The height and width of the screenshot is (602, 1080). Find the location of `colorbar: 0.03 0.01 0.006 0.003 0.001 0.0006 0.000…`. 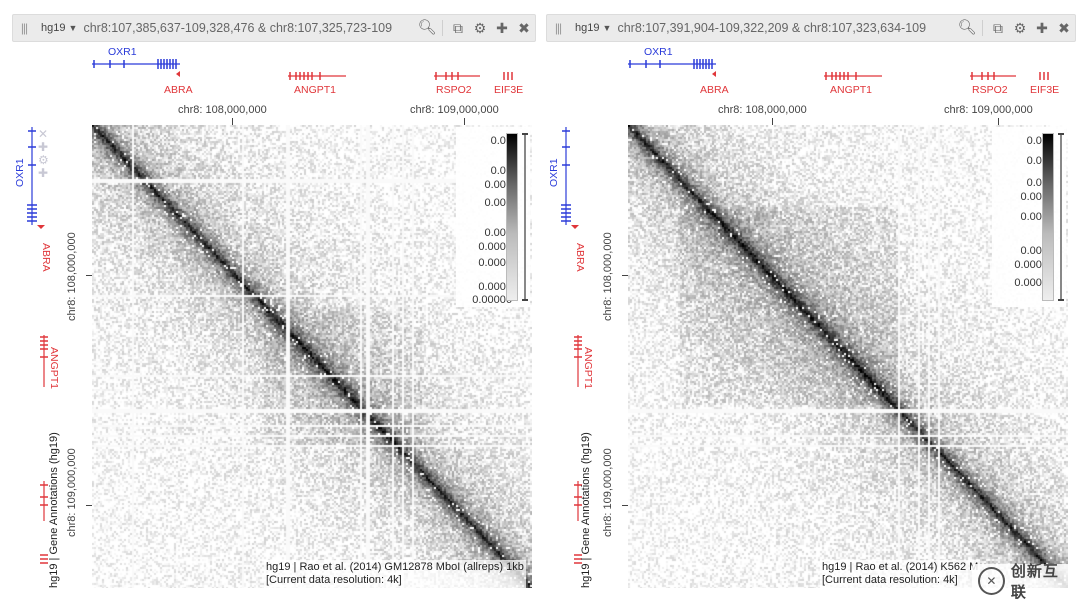

colorbar: 0.03 0.01 0.006 0.003 0.001 0.0006 0.000… is located at coordinates (493, 217).